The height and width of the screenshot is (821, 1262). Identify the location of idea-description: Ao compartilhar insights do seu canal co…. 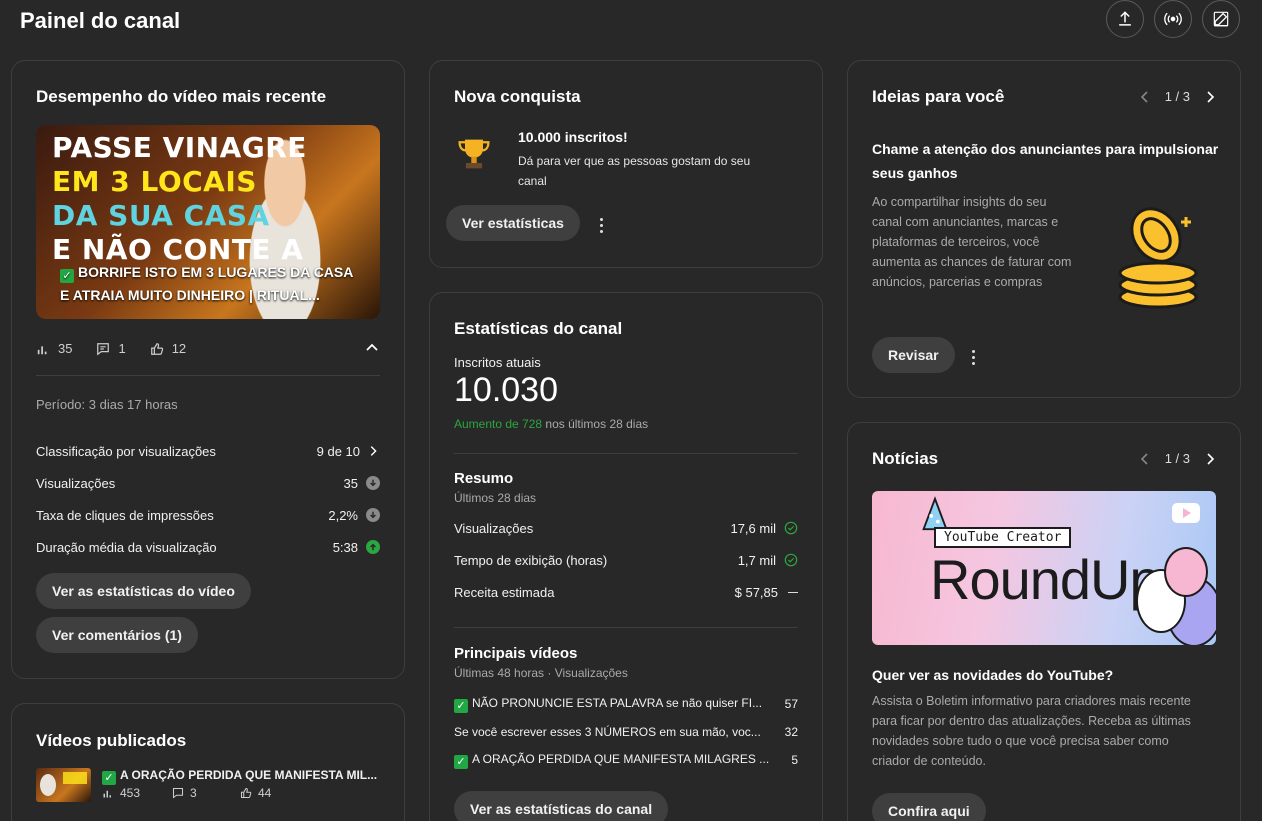
(972, 242).